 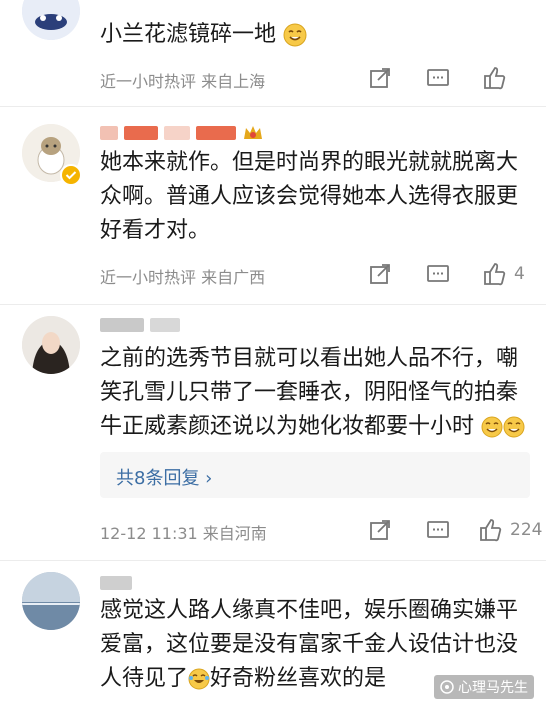 What do you see at coordinates (493, 688) in the screenshot?
I see `watermark-text: 心理马先生` at bounding box center [493, 688].